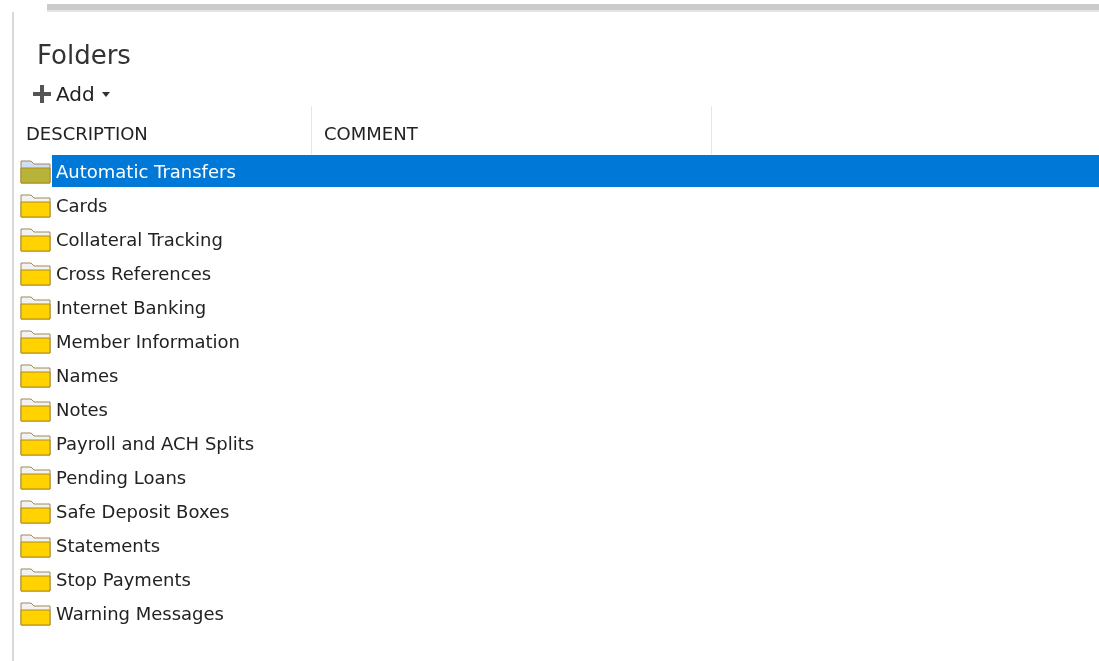 This screenshot has height=661, width=1099. I want to click on plus-icon, so click(42, 94).